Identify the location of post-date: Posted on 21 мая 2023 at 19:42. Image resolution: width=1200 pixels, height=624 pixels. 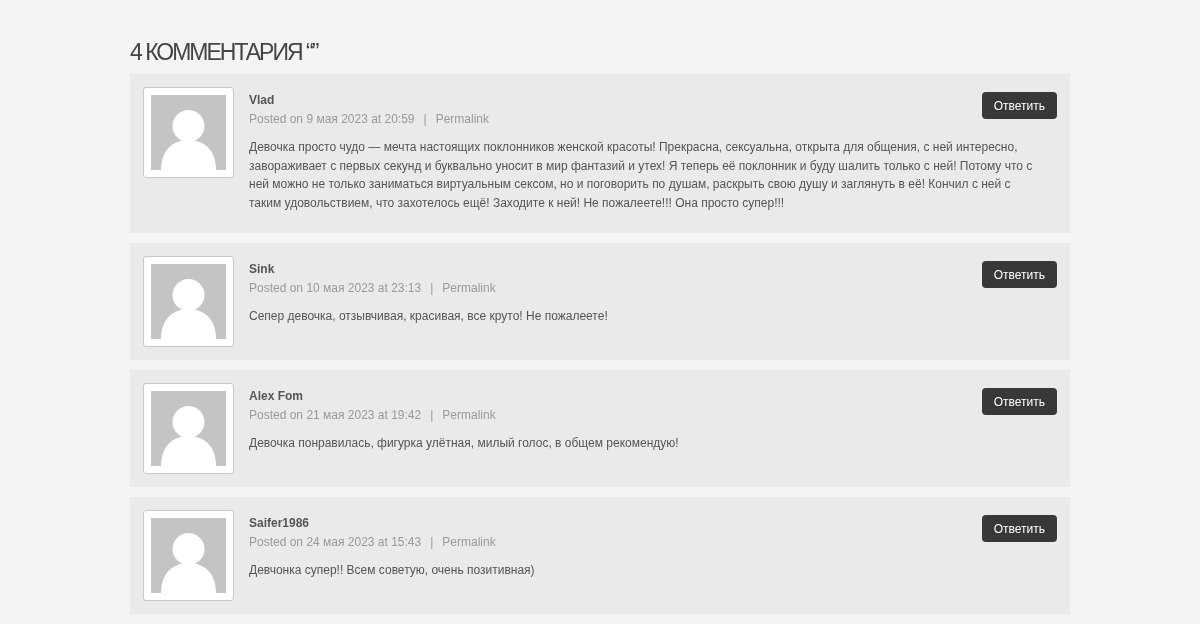
(335, 415).